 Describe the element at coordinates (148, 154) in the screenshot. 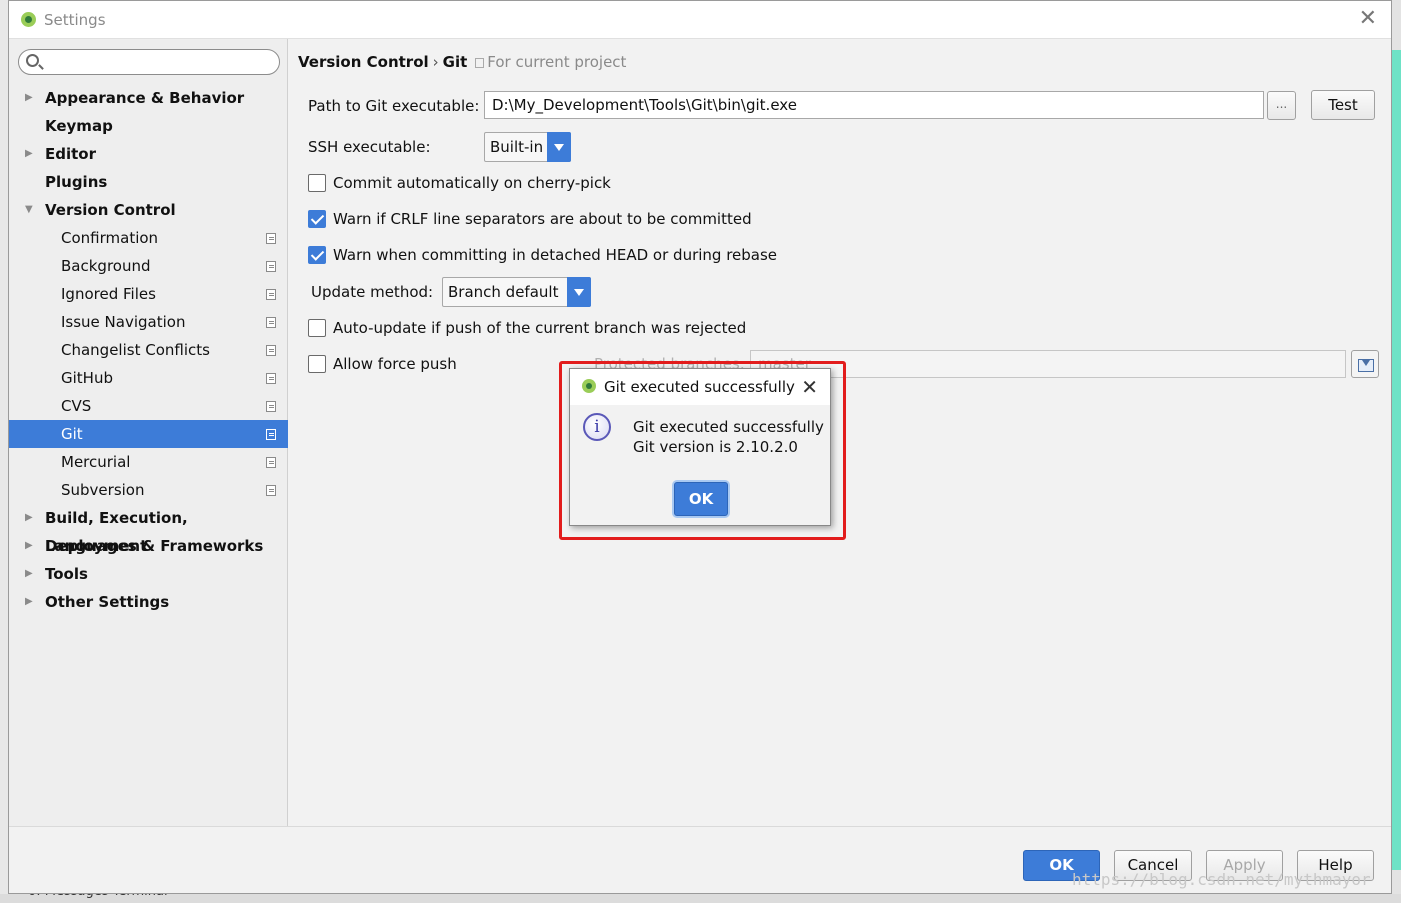

I see `sidebar-item-editor: ▶ Editor` at that location.